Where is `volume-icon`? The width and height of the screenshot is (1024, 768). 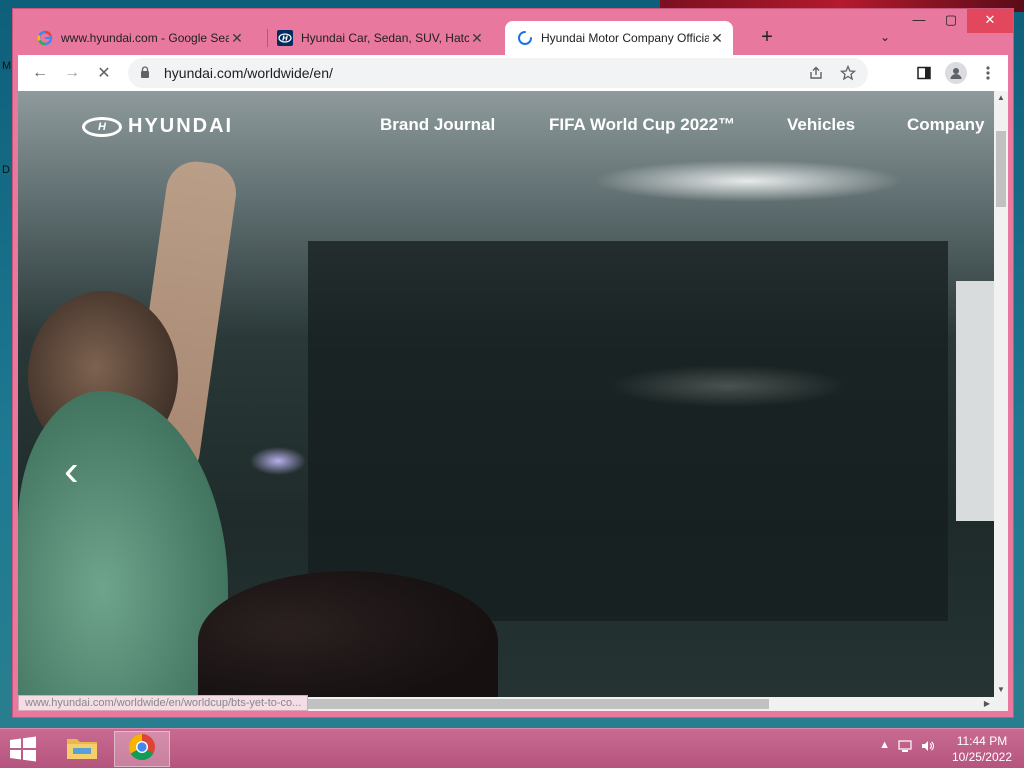 volume-icon is located at coordinates (927, 747).